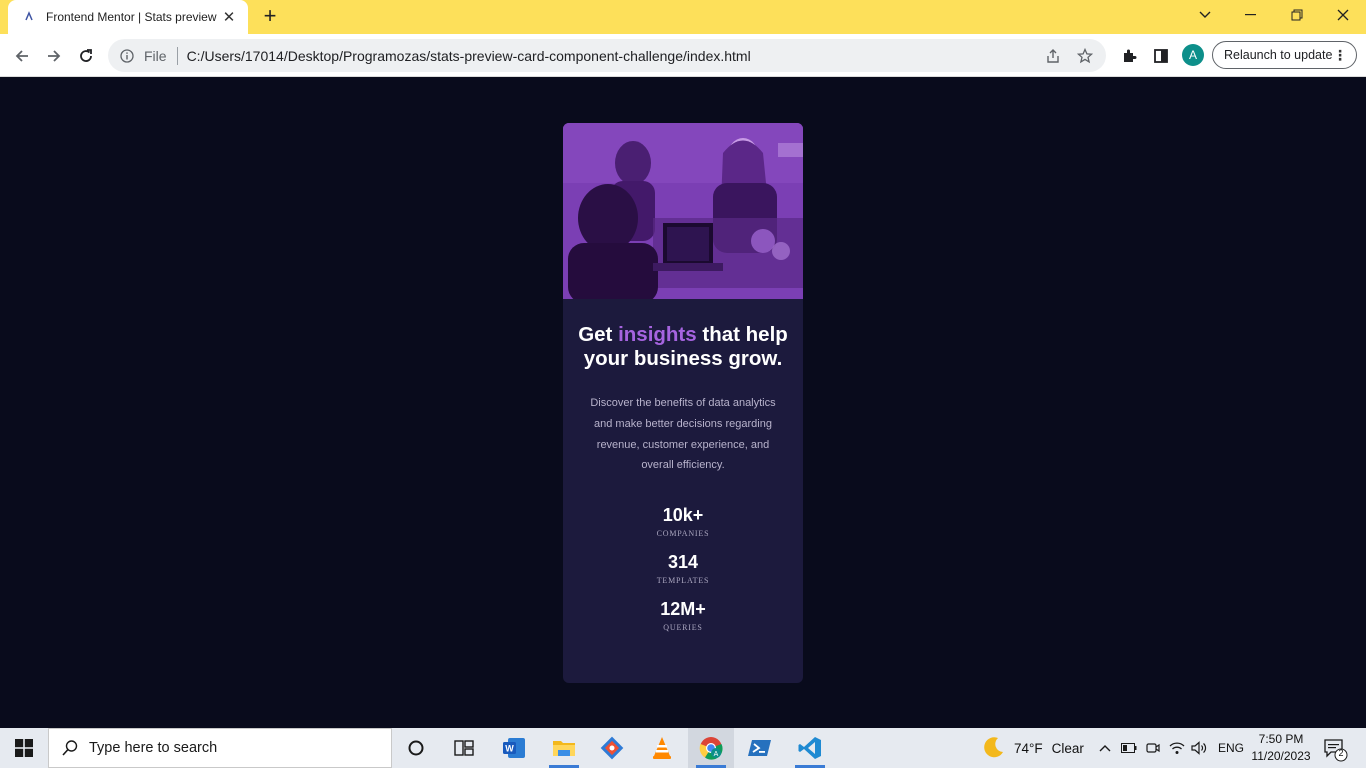 Image resolution: width=1366 pixels, height=768 pixels. Describe the element at coordinates (270, 17) in the screenshot. I see `new-tab-button: +` at that location.